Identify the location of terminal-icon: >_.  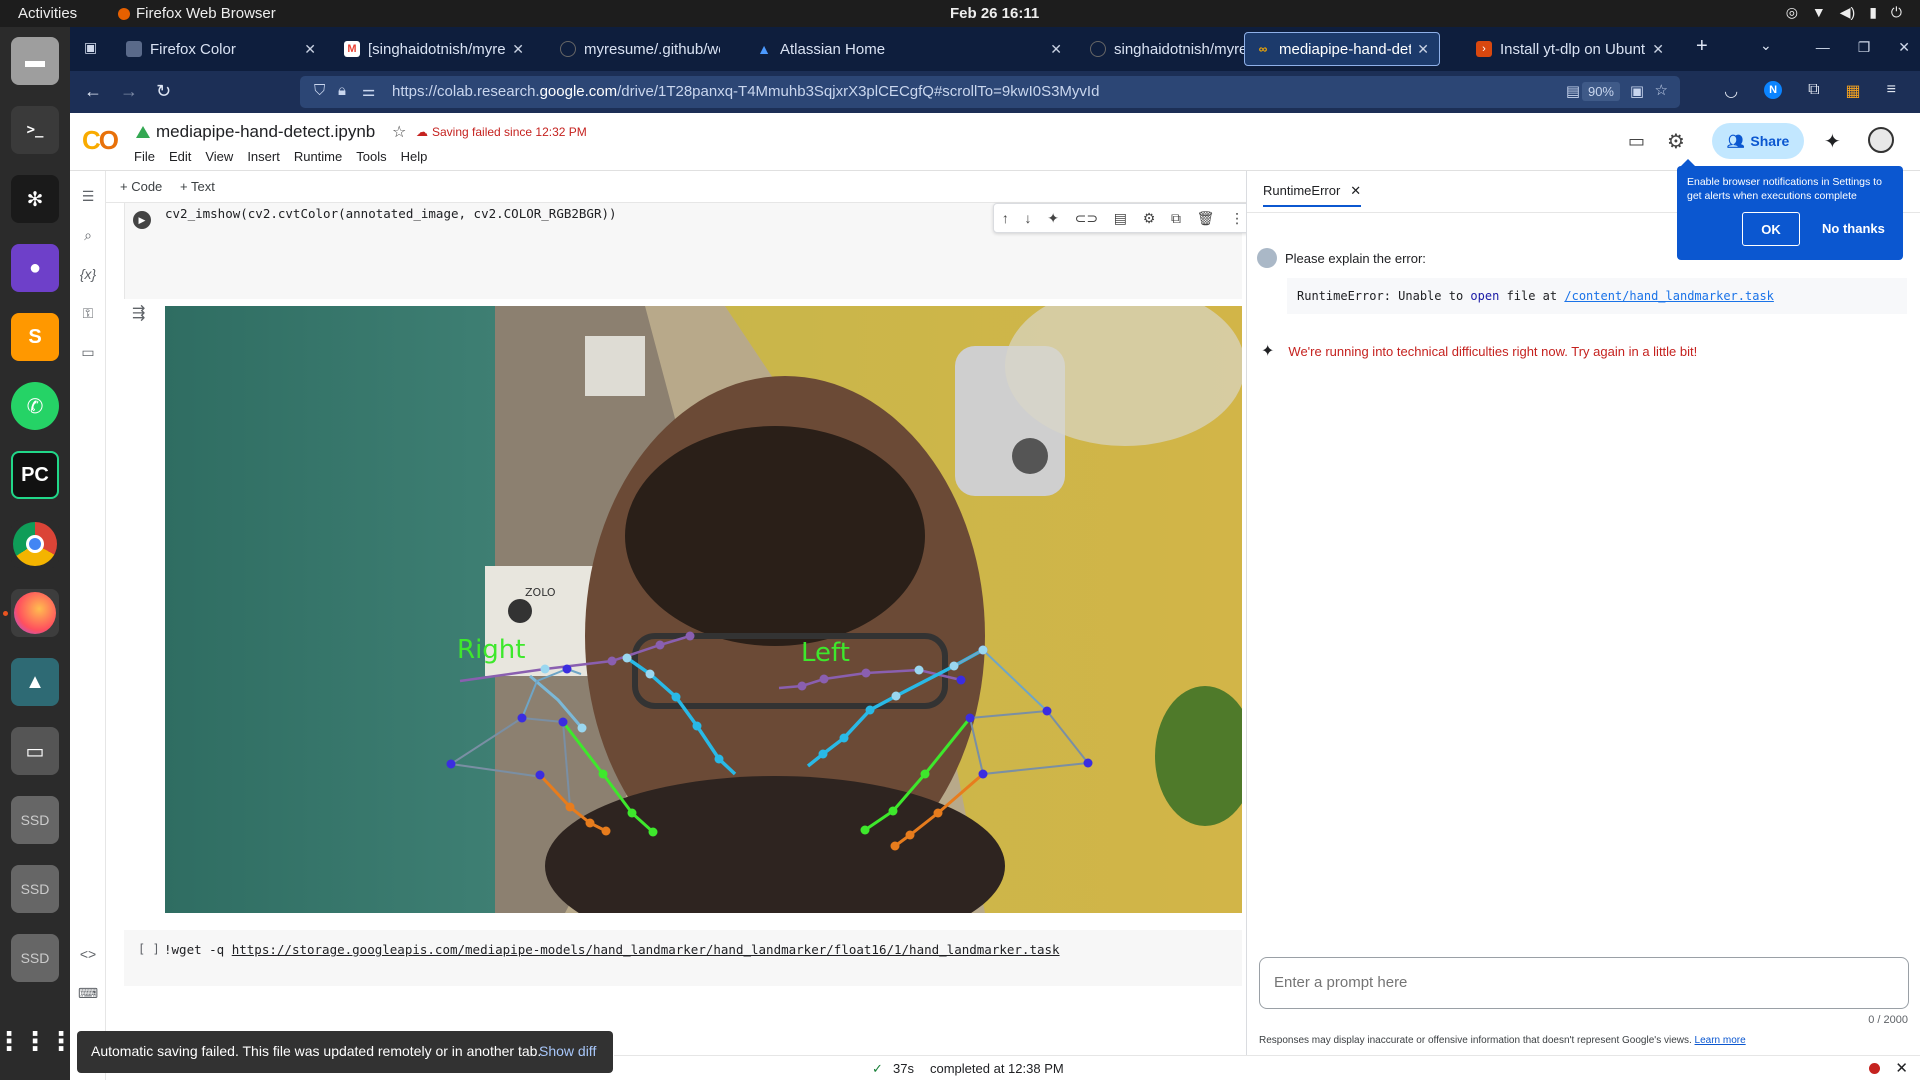
(35, 130).